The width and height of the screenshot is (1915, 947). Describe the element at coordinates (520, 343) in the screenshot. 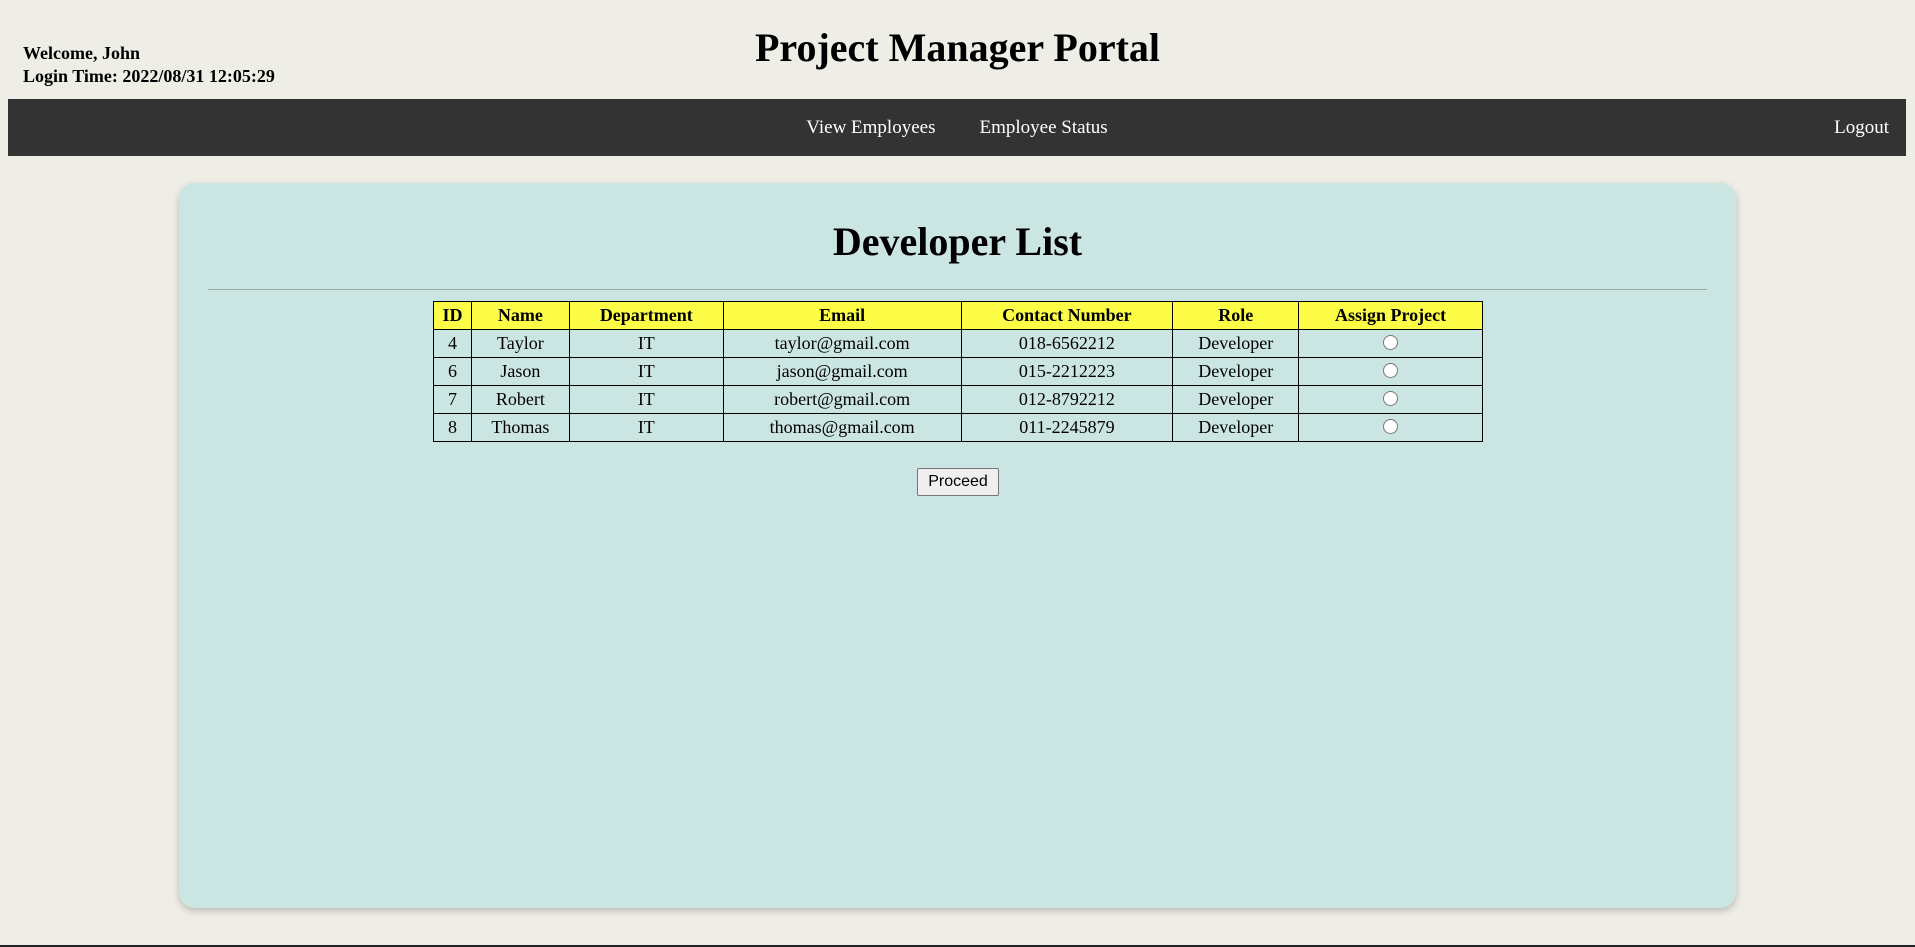

I see `cell-name: Taylor` at that location.